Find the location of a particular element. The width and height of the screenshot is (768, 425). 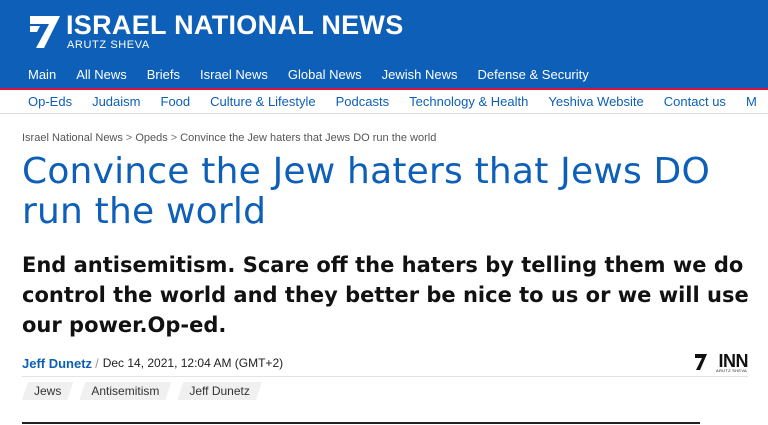

author-link: Jeff Dunetz is located at coordinates (57, 363).